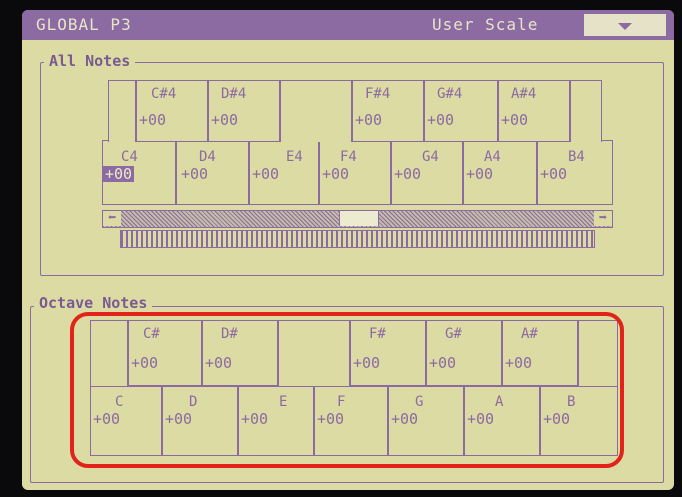 Image resolution: width=682 pixels, height=497 pixels. Describe the element at coordinates (234, 94) in the screenshot. I see `key-name: D#4` at that location.